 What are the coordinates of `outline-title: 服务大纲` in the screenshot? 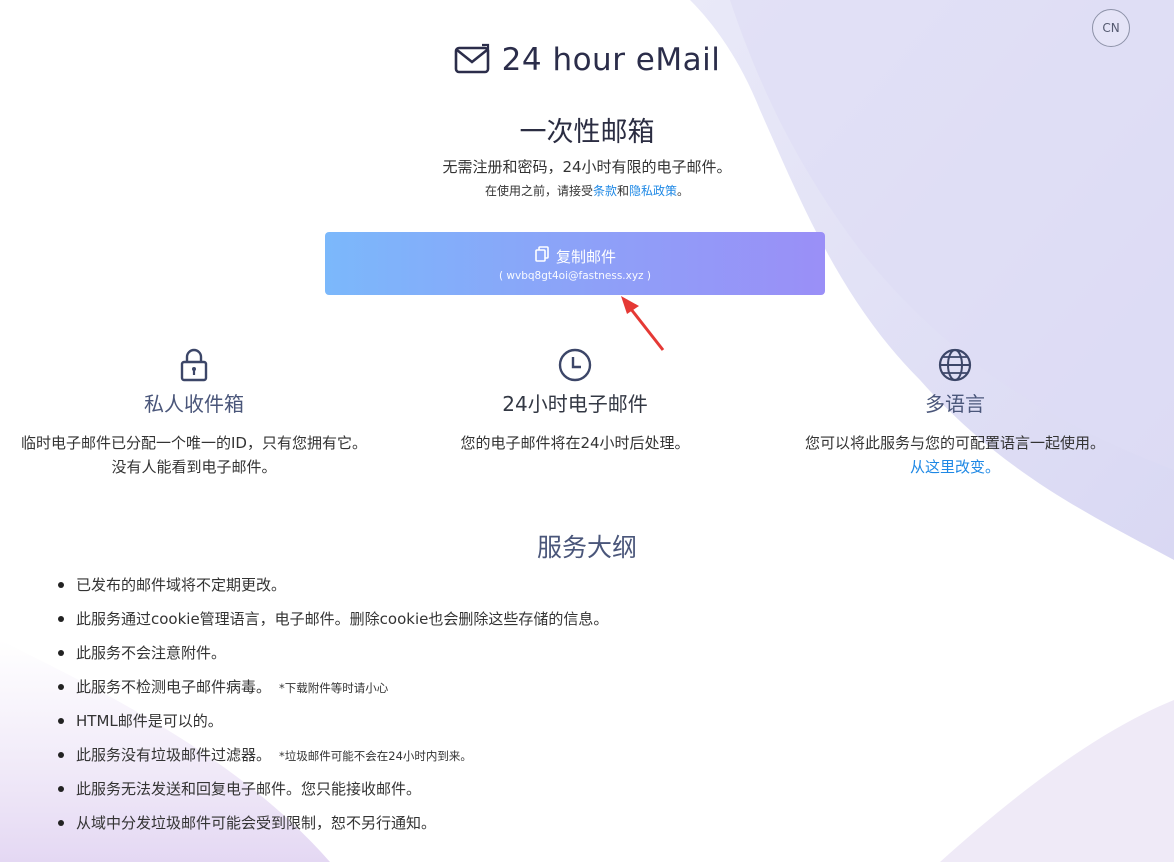 It's located at (586, 547).